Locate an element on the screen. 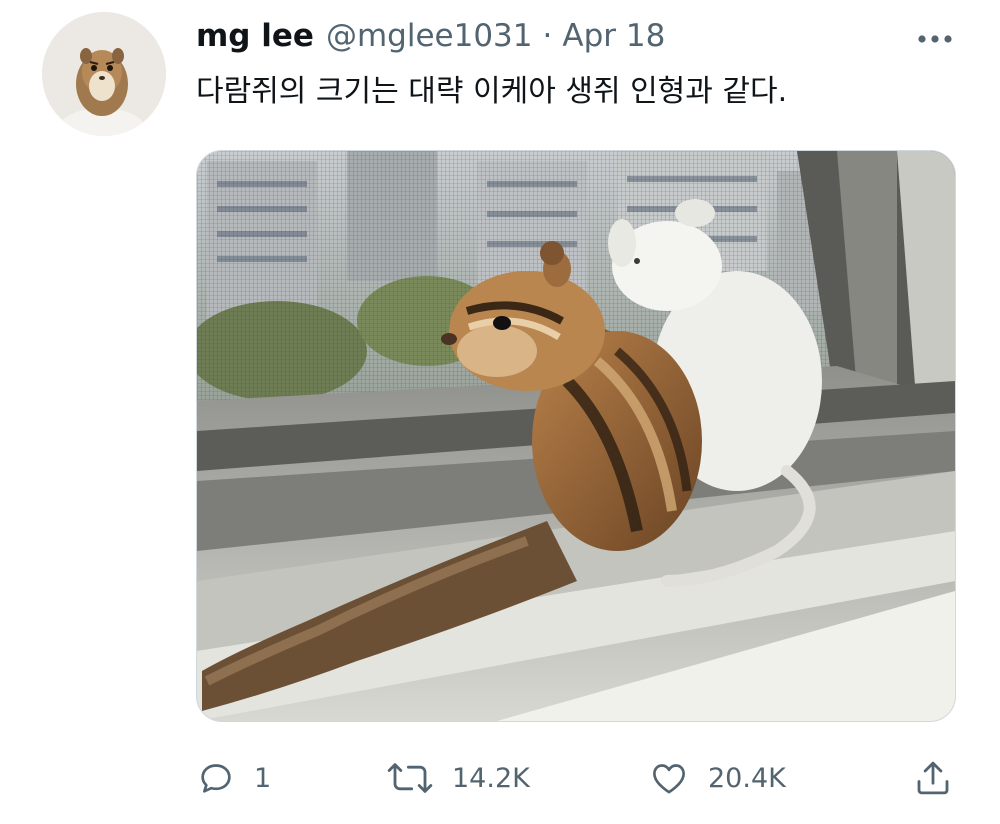 Image resolution: width=1000 pixels, height=824 pixels. tweet-header: mg lee @mglee1031 · Apr 18 is located at coordinates (430, 38).